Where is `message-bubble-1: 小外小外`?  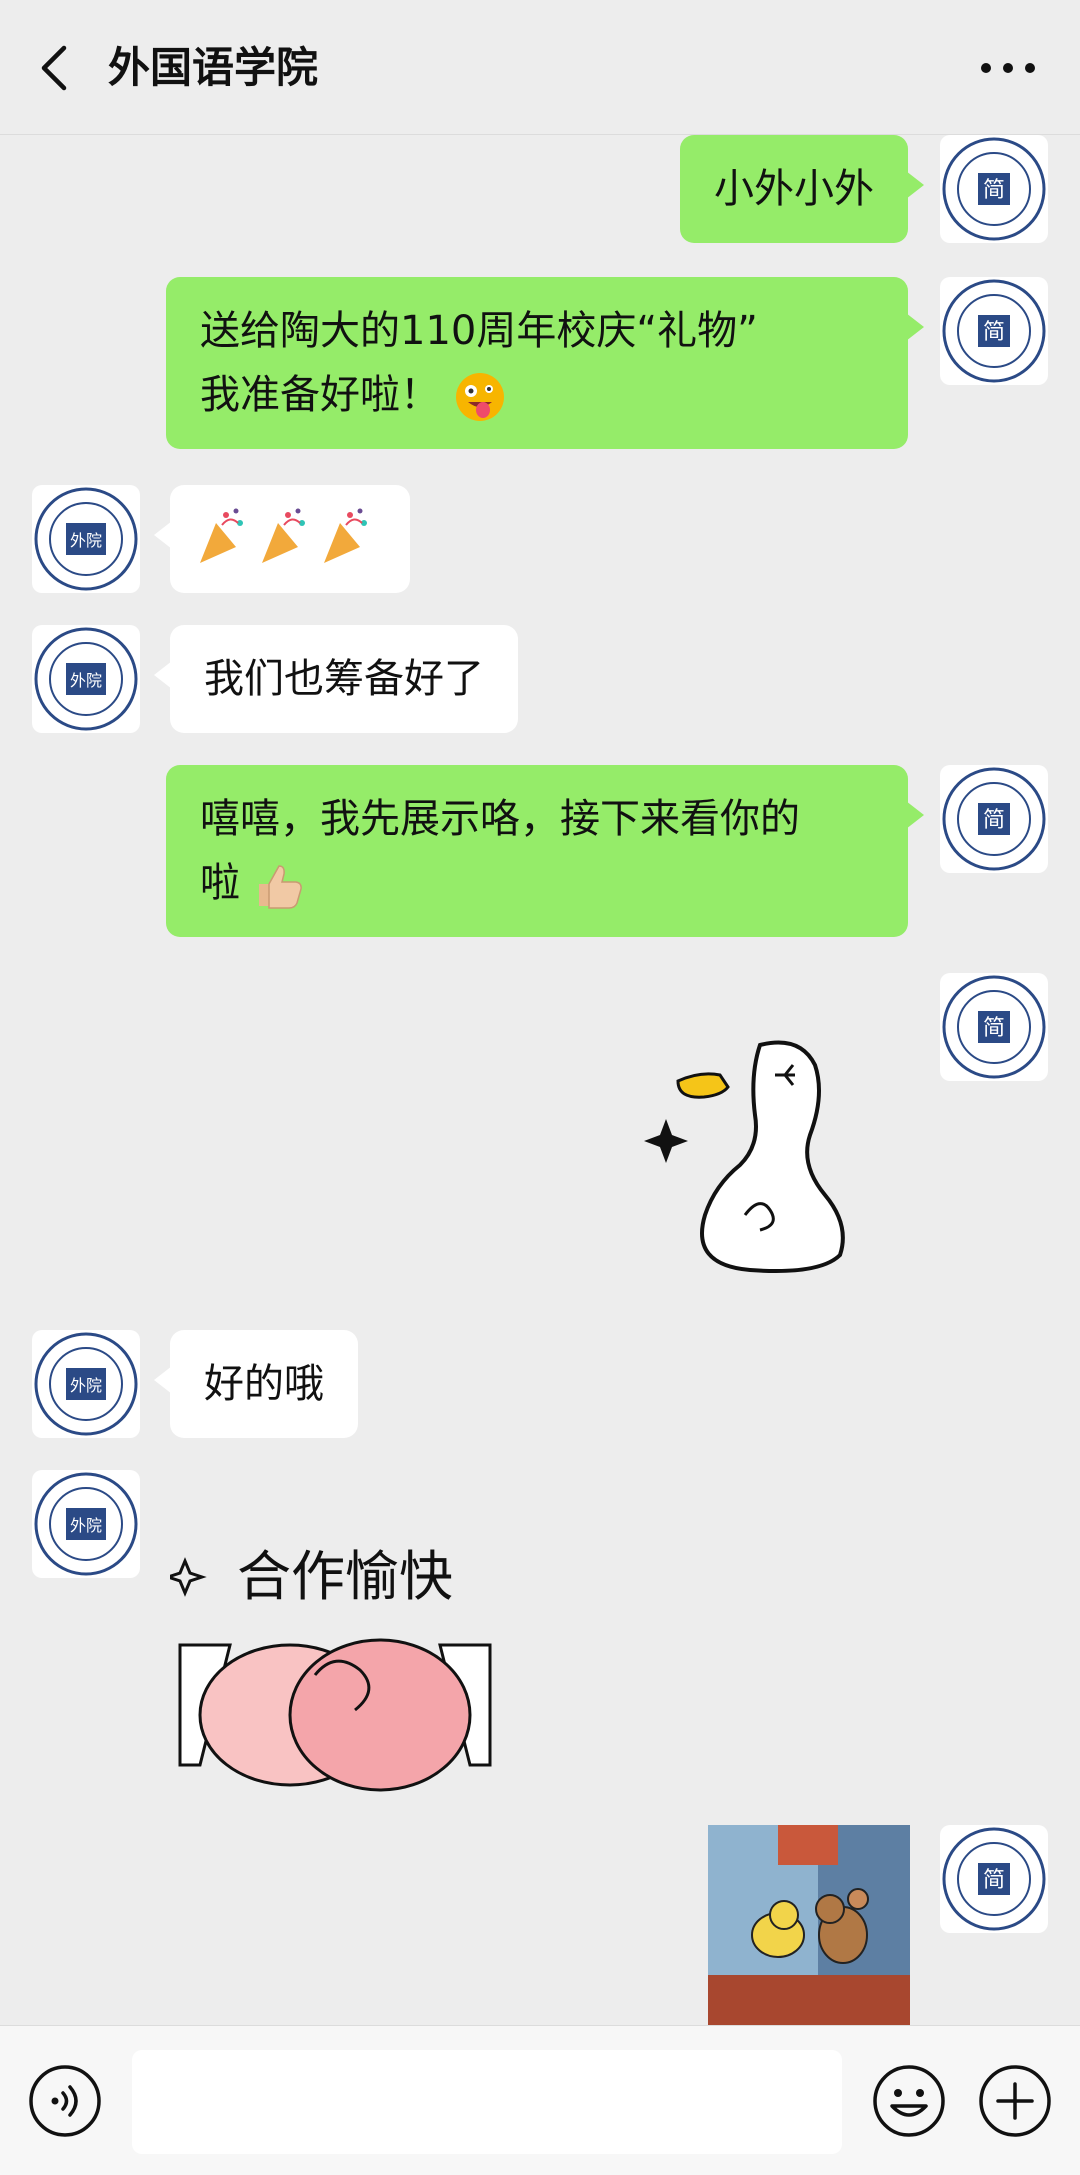
message-bubble-1: 小外小外 is located at coordinates (802, 189).